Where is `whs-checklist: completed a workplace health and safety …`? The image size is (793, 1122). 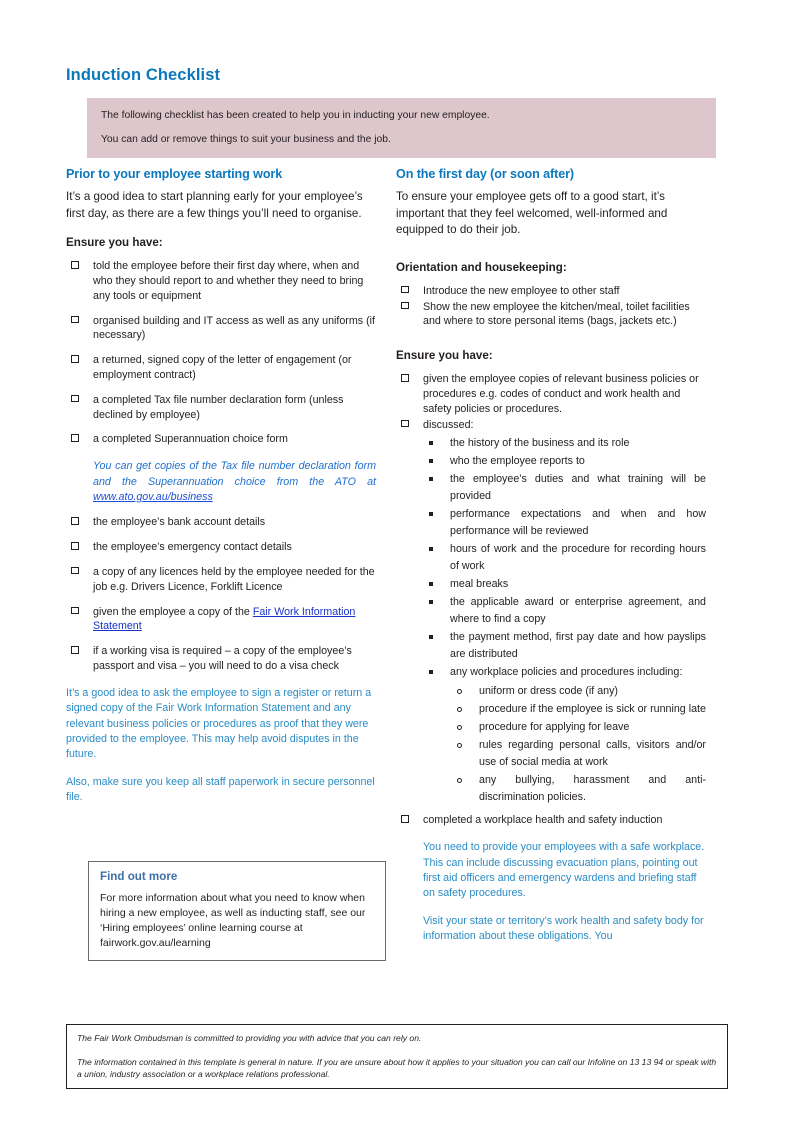 whs-checklist: completed a workplace health and safety … is located at coordinates (551, 820).